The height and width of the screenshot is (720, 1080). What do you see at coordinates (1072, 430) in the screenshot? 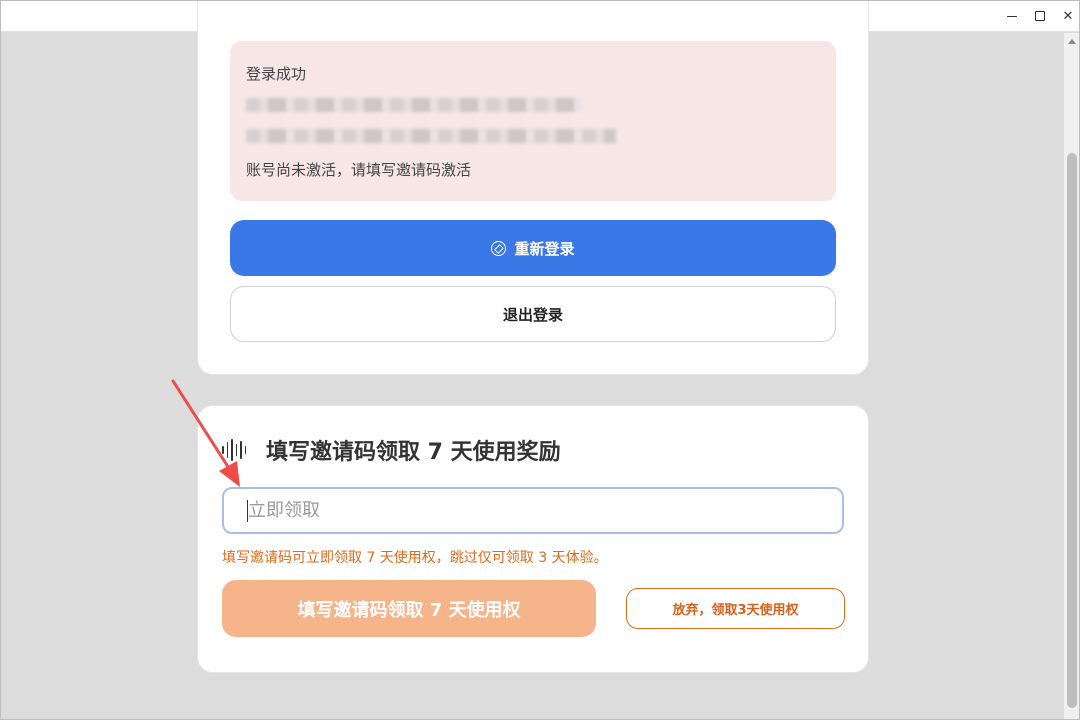
I see `scroll-thumb` at bounding box center [1072, 430].